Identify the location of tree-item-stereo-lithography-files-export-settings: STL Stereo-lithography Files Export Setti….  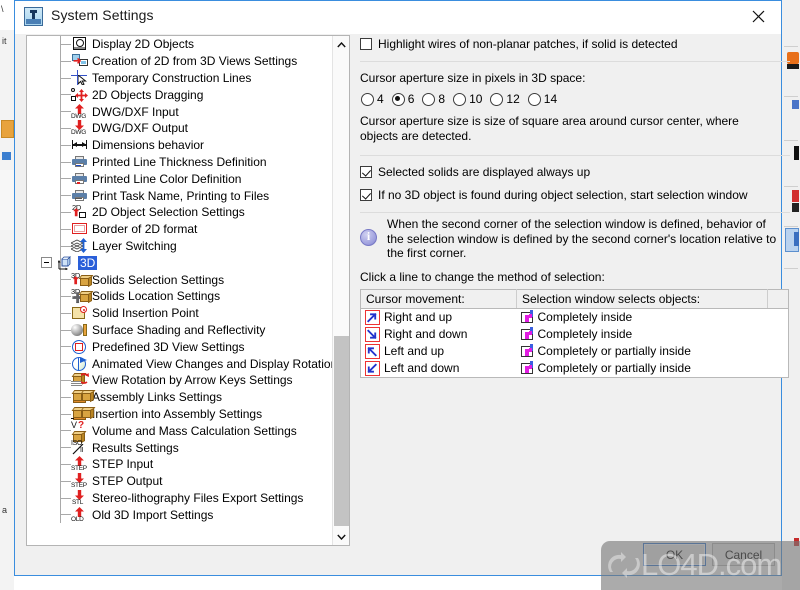
(179, 498).